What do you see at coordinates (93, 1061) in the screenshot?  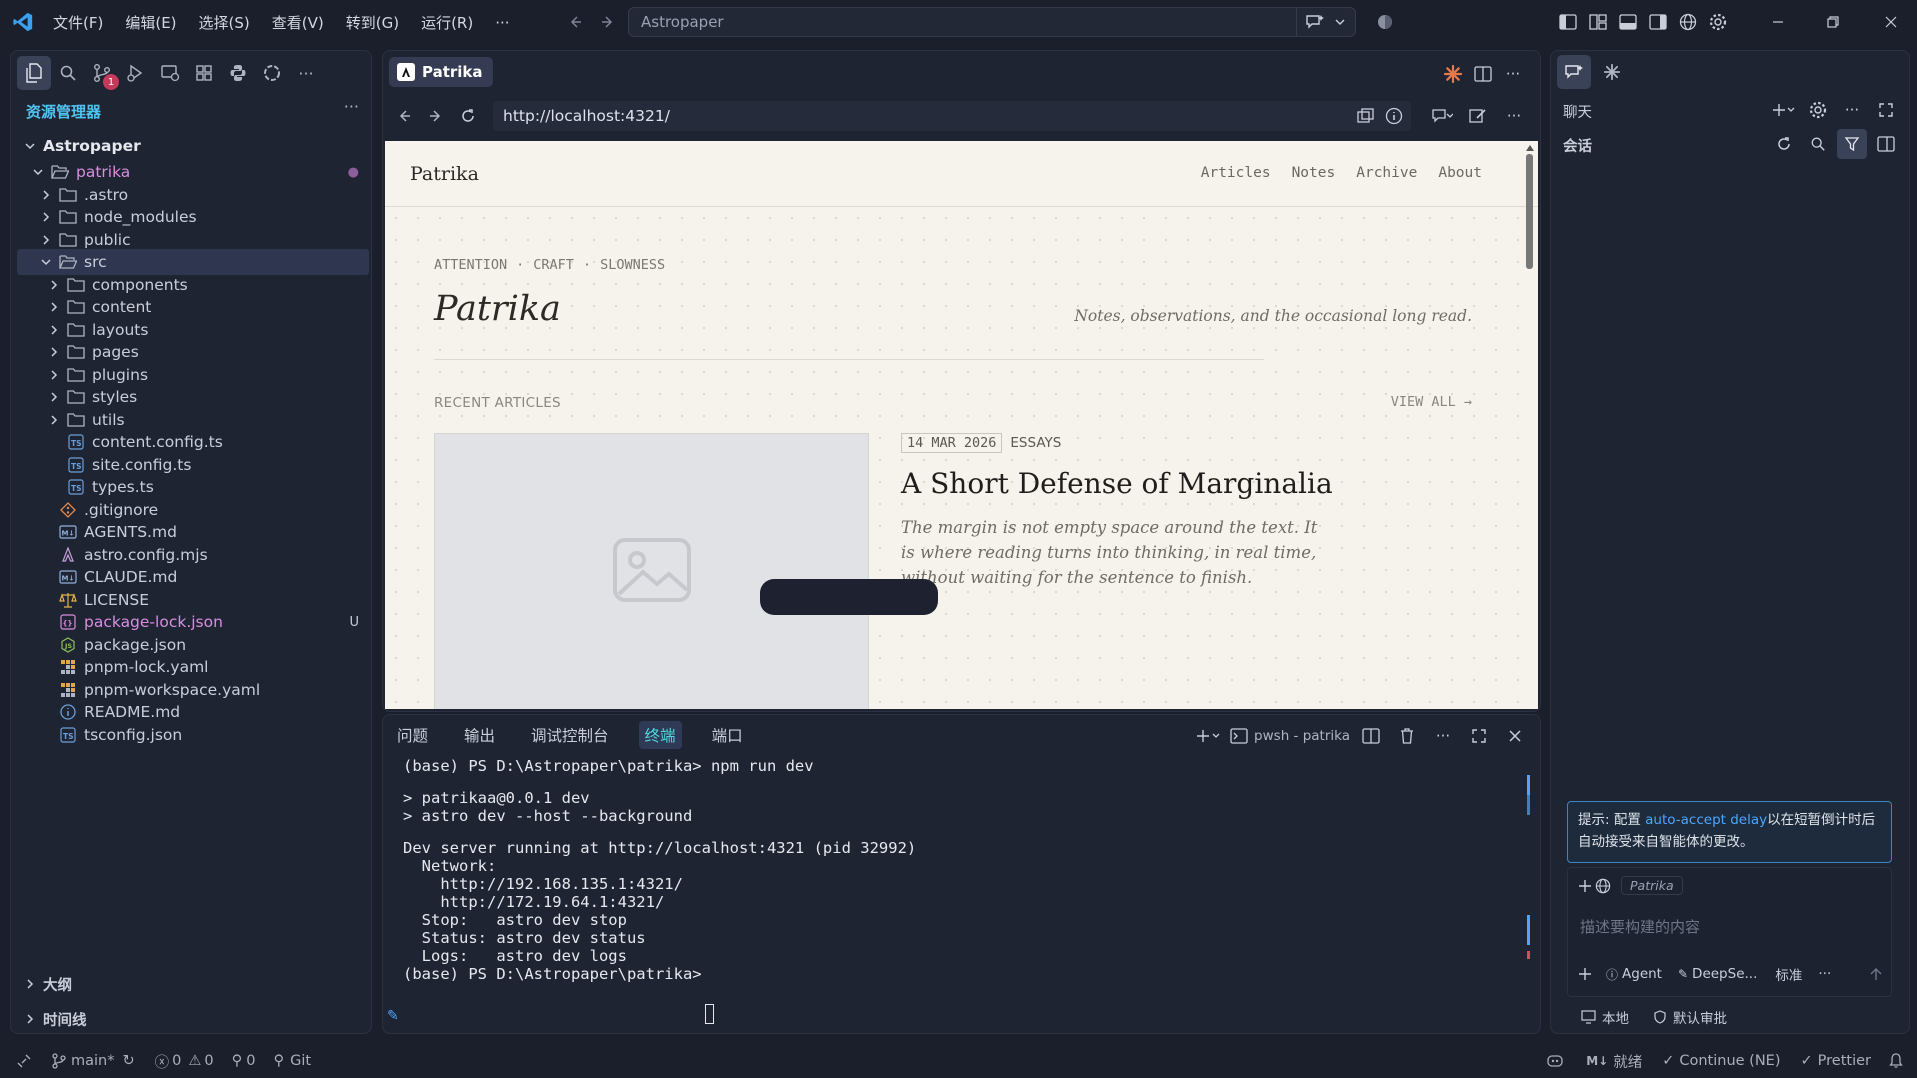 I see `branch-indicator: main* ↻` at bounding box center [93, 1061].